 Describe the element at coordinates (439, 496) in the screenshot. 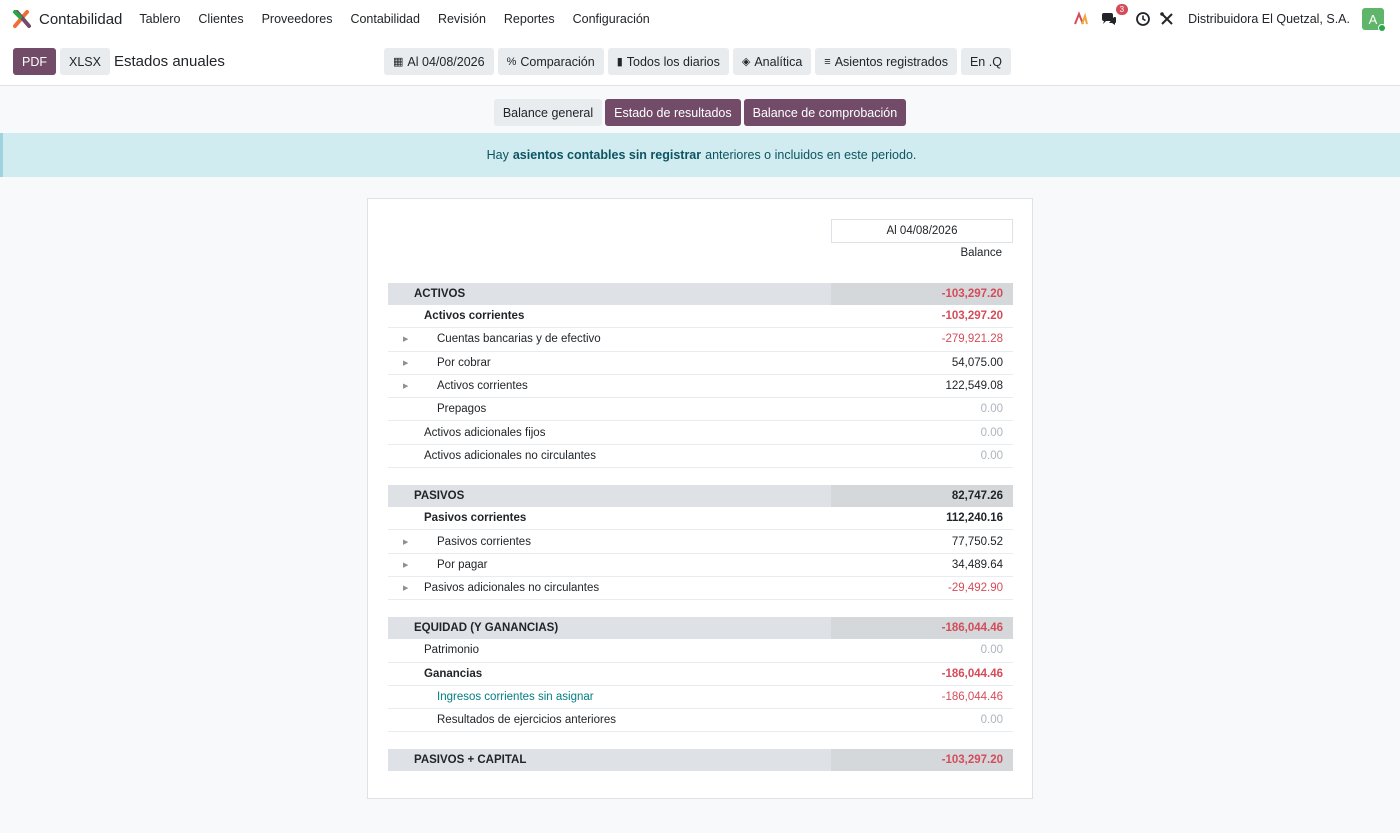

I see `account-label: PASIVOS` at that location.